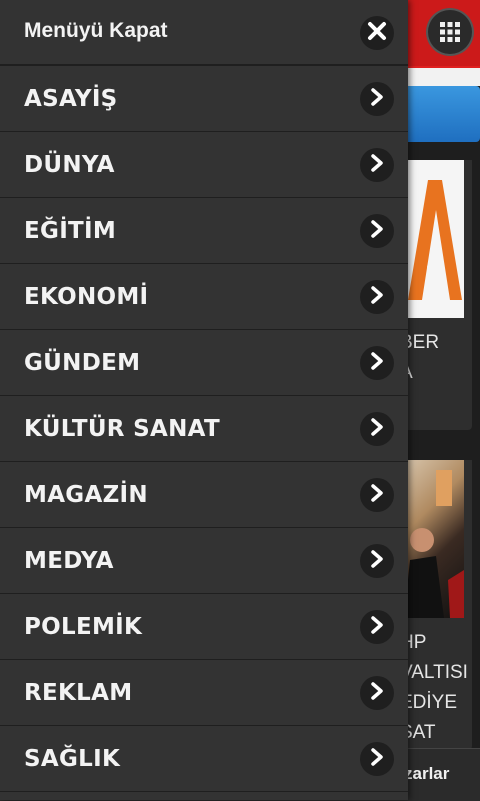  I want to click on close-icon, so click(377, 33).